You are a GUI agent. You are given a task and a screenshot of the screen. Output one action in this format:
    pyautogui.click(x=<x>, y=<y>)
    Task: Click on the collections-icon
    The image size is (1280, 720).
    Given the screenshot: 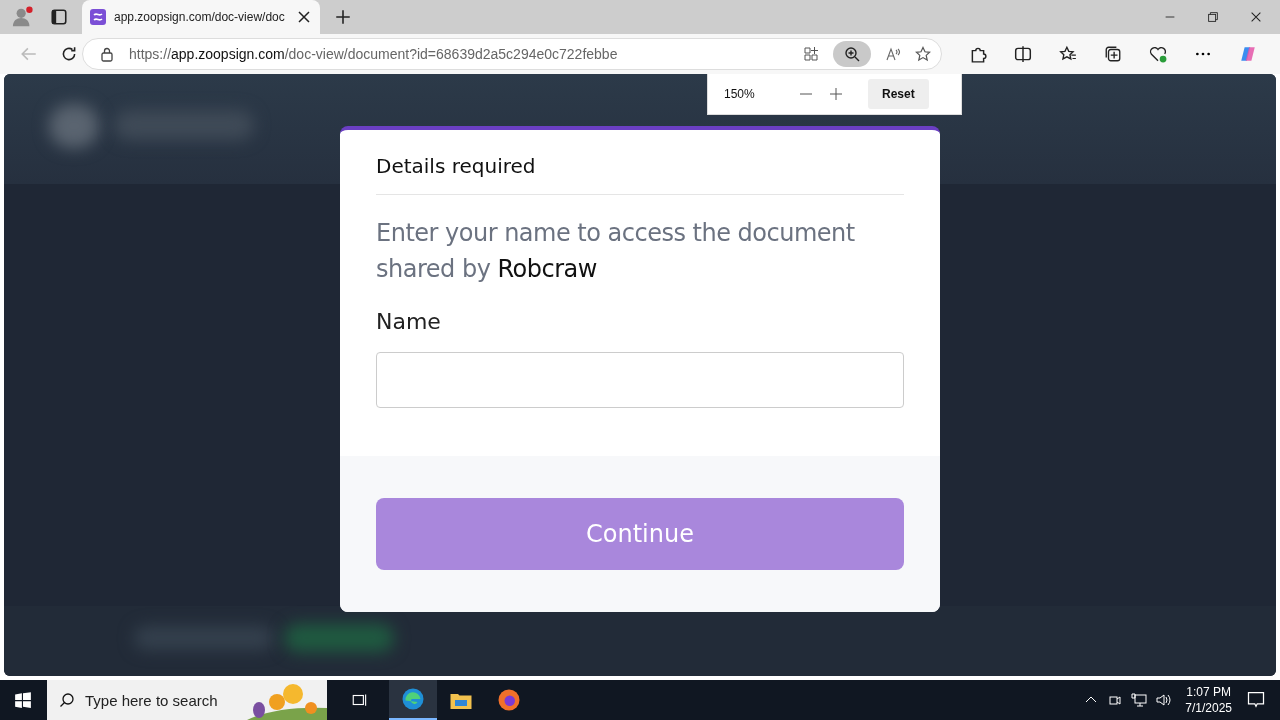 What is the action you would take?
    pyautogui.click(x=1113, y=54)
    